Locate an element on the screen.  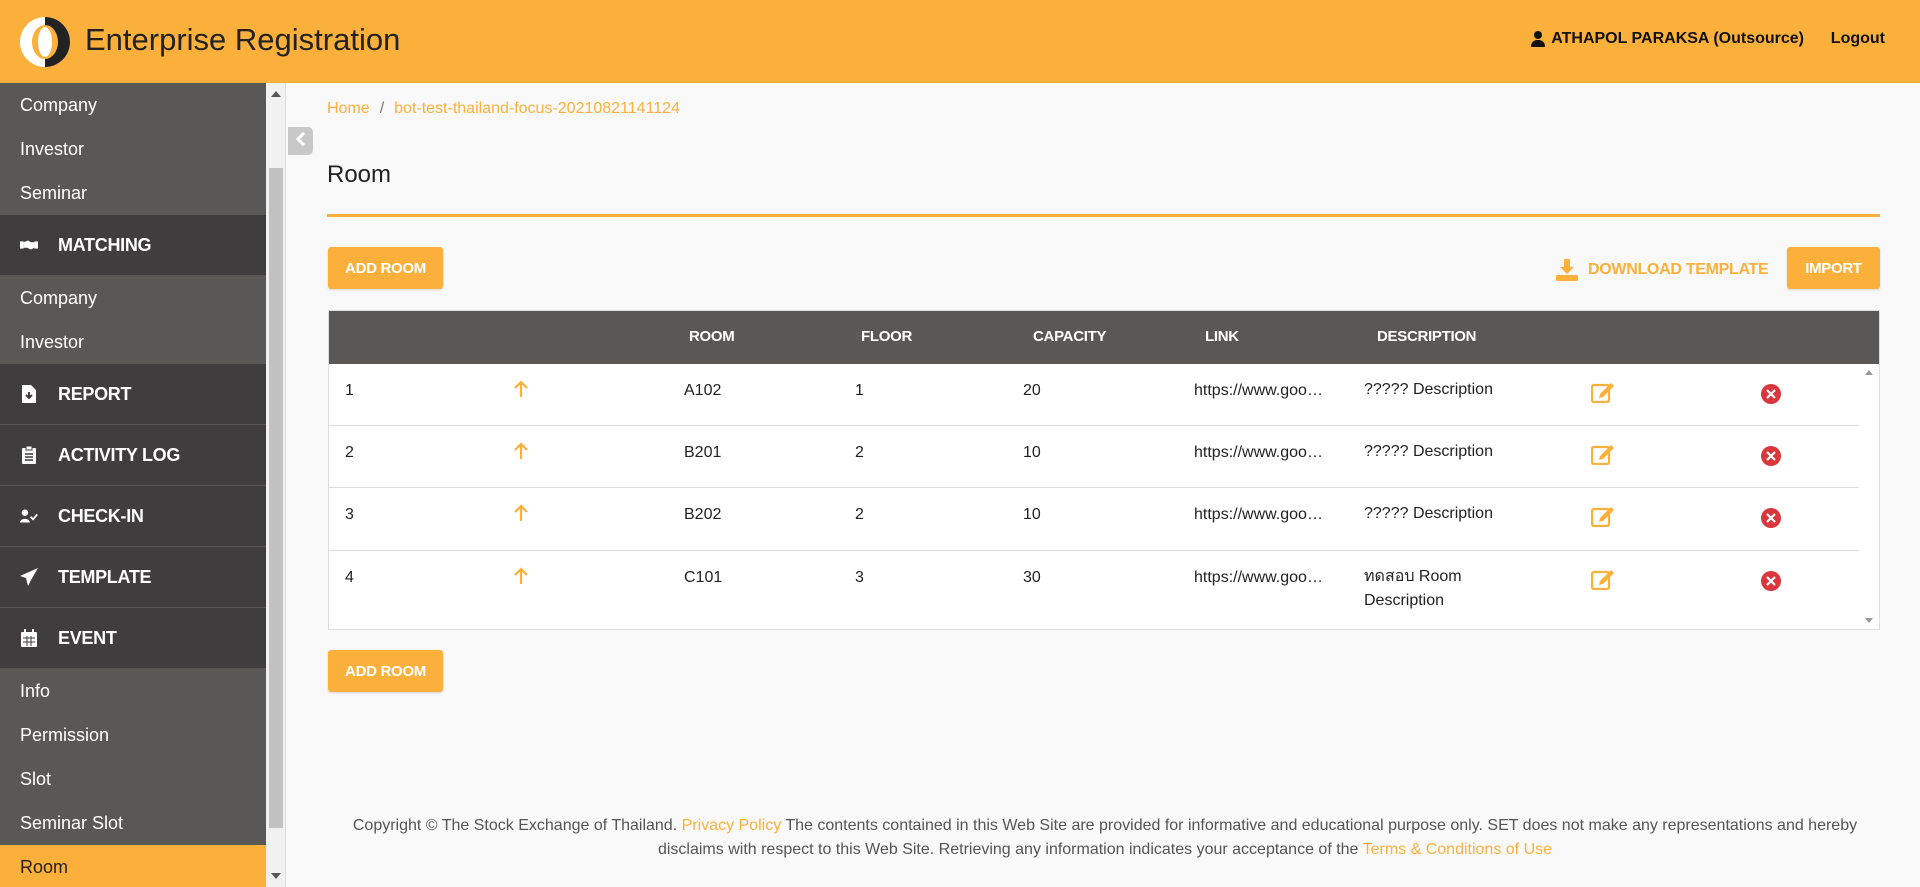
cell-floor: 3 is located at coordinates (859, 577).